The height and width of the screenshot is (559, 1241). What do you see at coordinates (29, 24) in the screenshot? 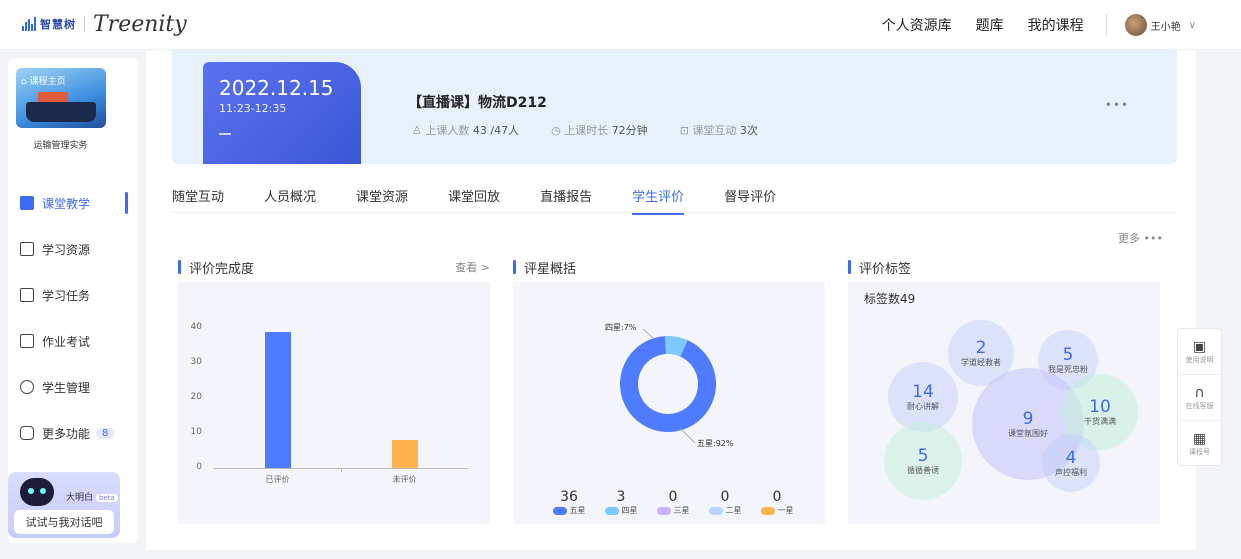
I see `logo-bars-icon` at bounding box center [29, 24].